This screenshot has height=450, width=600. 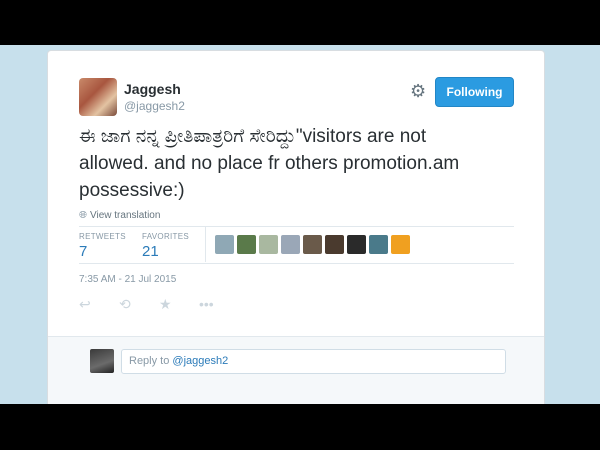 I want to click on current-user-avatar, so click(x=102, y=361).